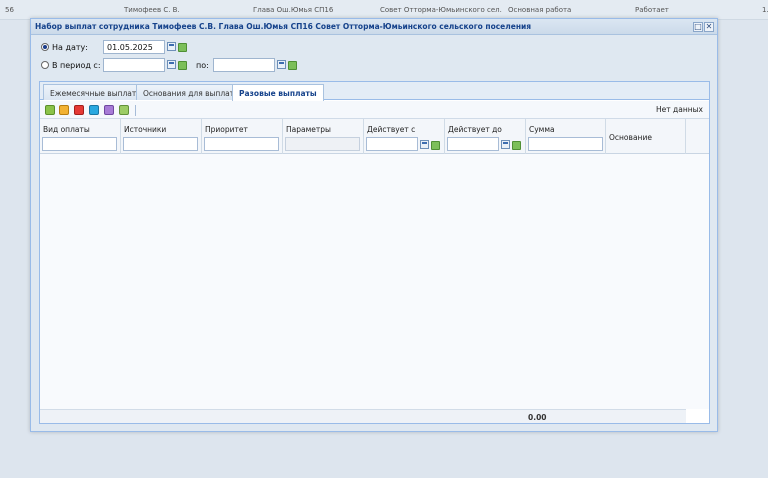 The image size is (768, 478). Describe the element at coordinates (94, 110) in the screenshot. I see `copy-icon` at that location.